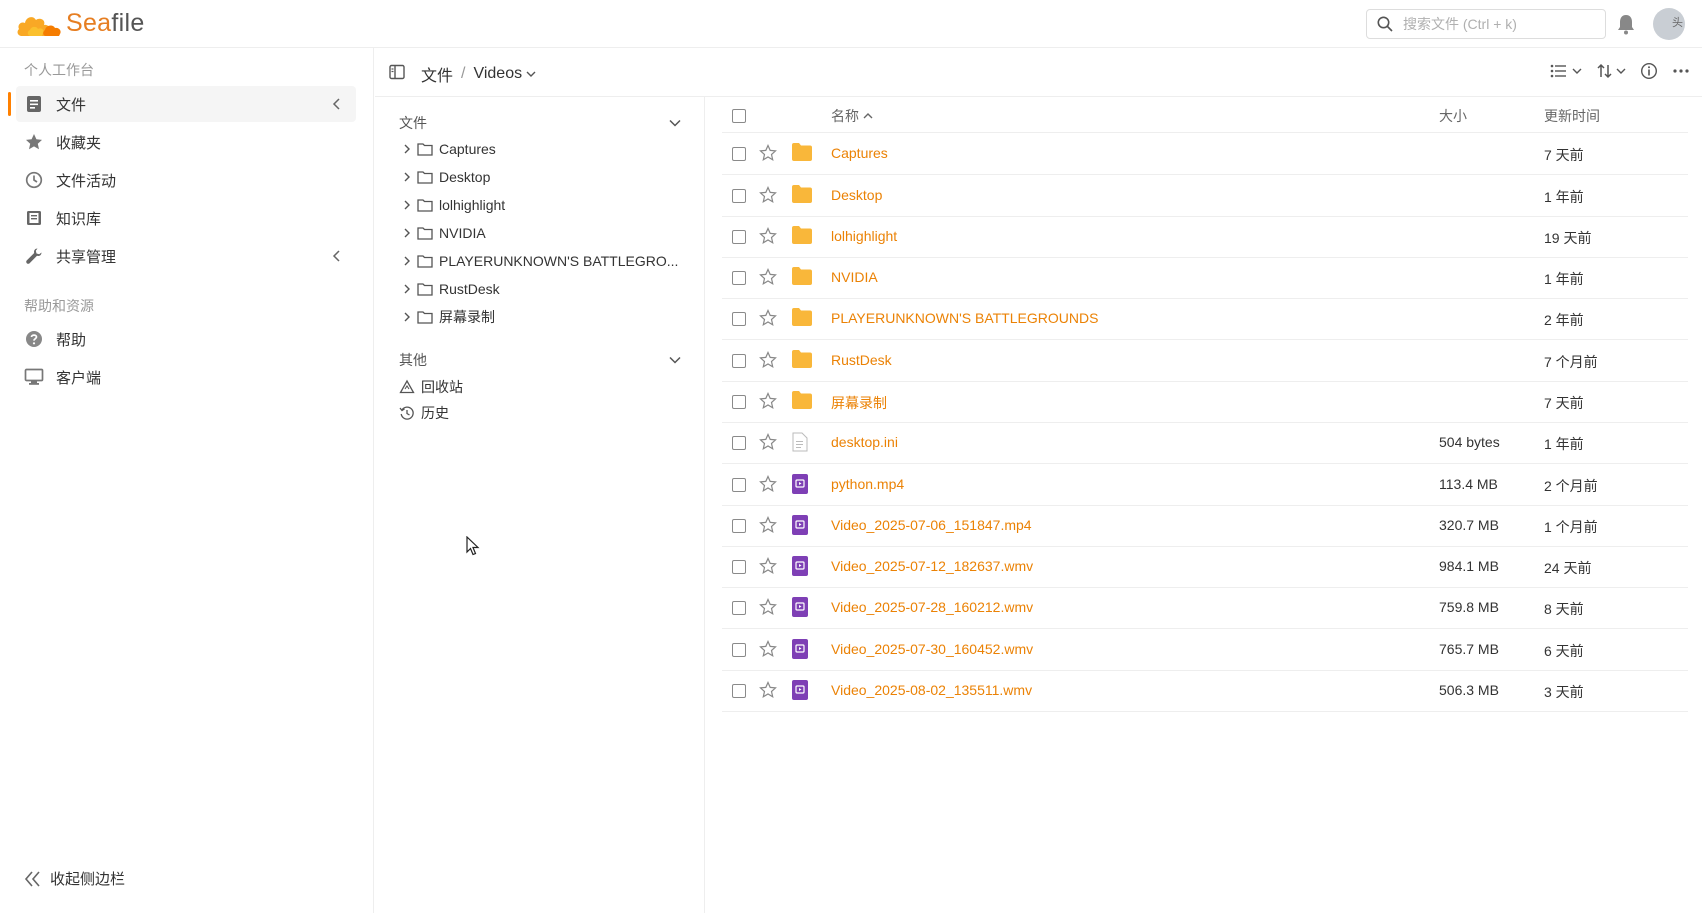 This screenshot has width=1702, height=913. What do you see at coordinates (444, 177) in the screenshot?
I see `tree-folder-item: Desktop` at bounding box center [444, 177].